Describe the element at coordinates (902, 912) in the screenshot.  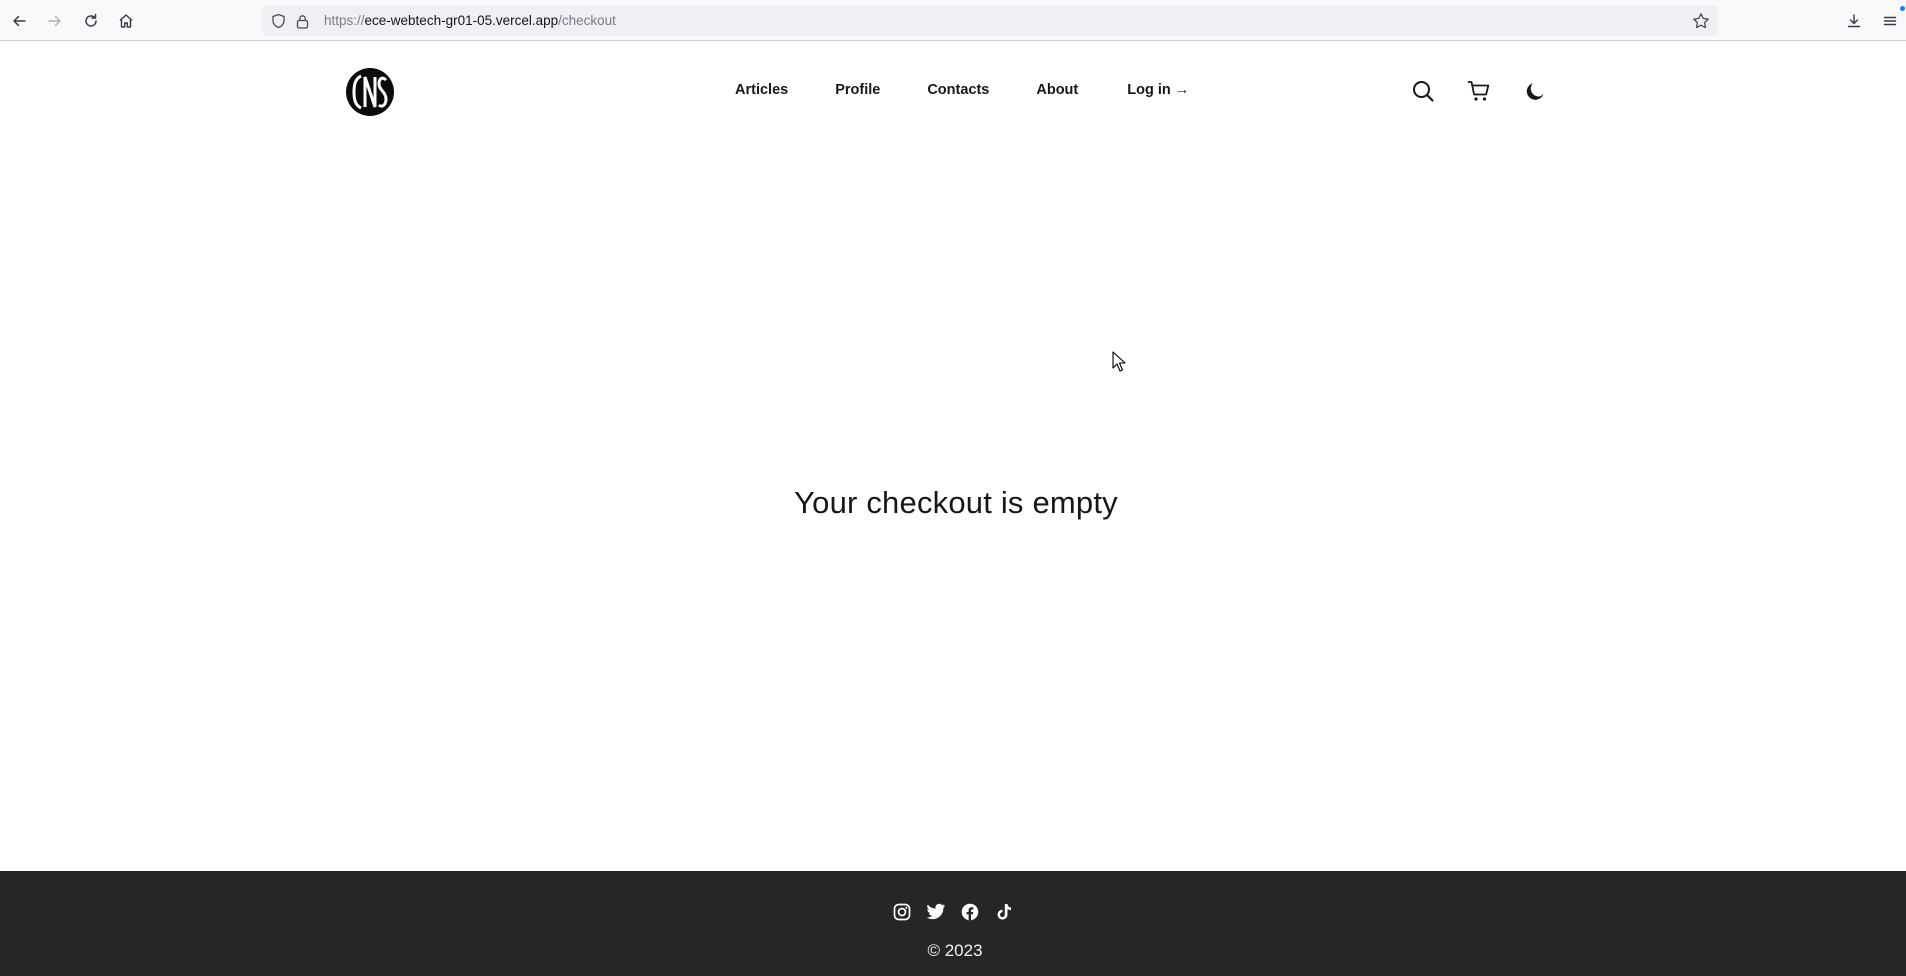
I see `instagram-icon` at that location.